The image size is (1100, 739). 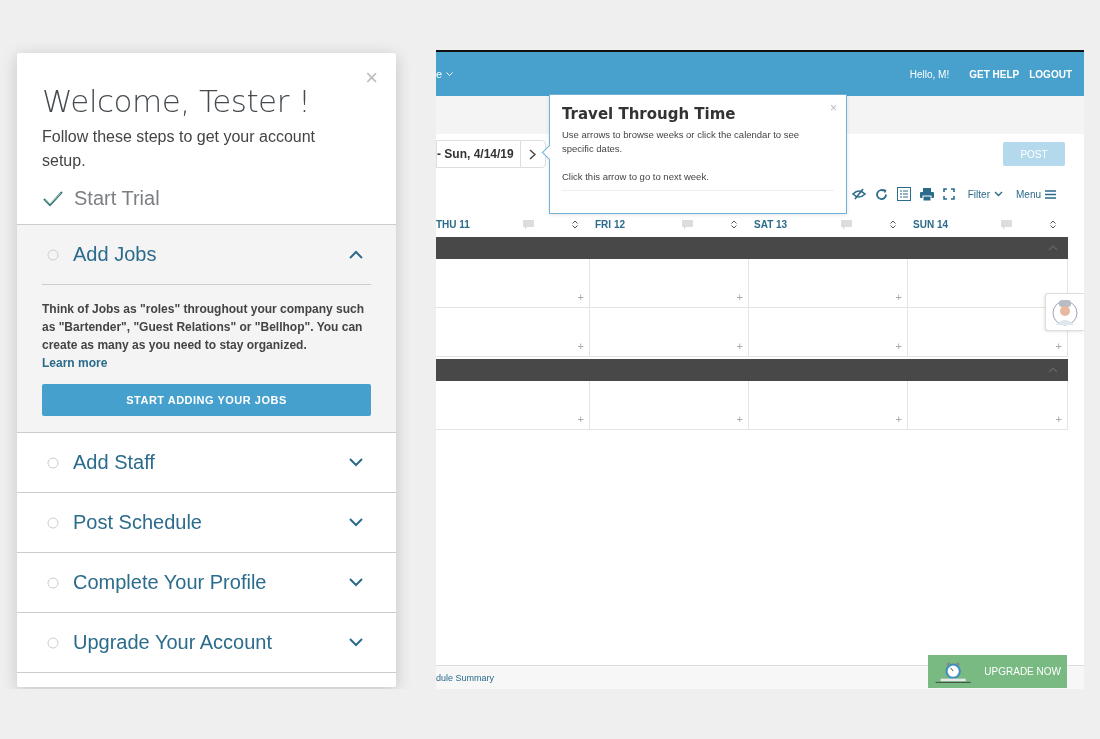 I want to click on step-title: Upgrade Your Account, so click(x=173, y=642).